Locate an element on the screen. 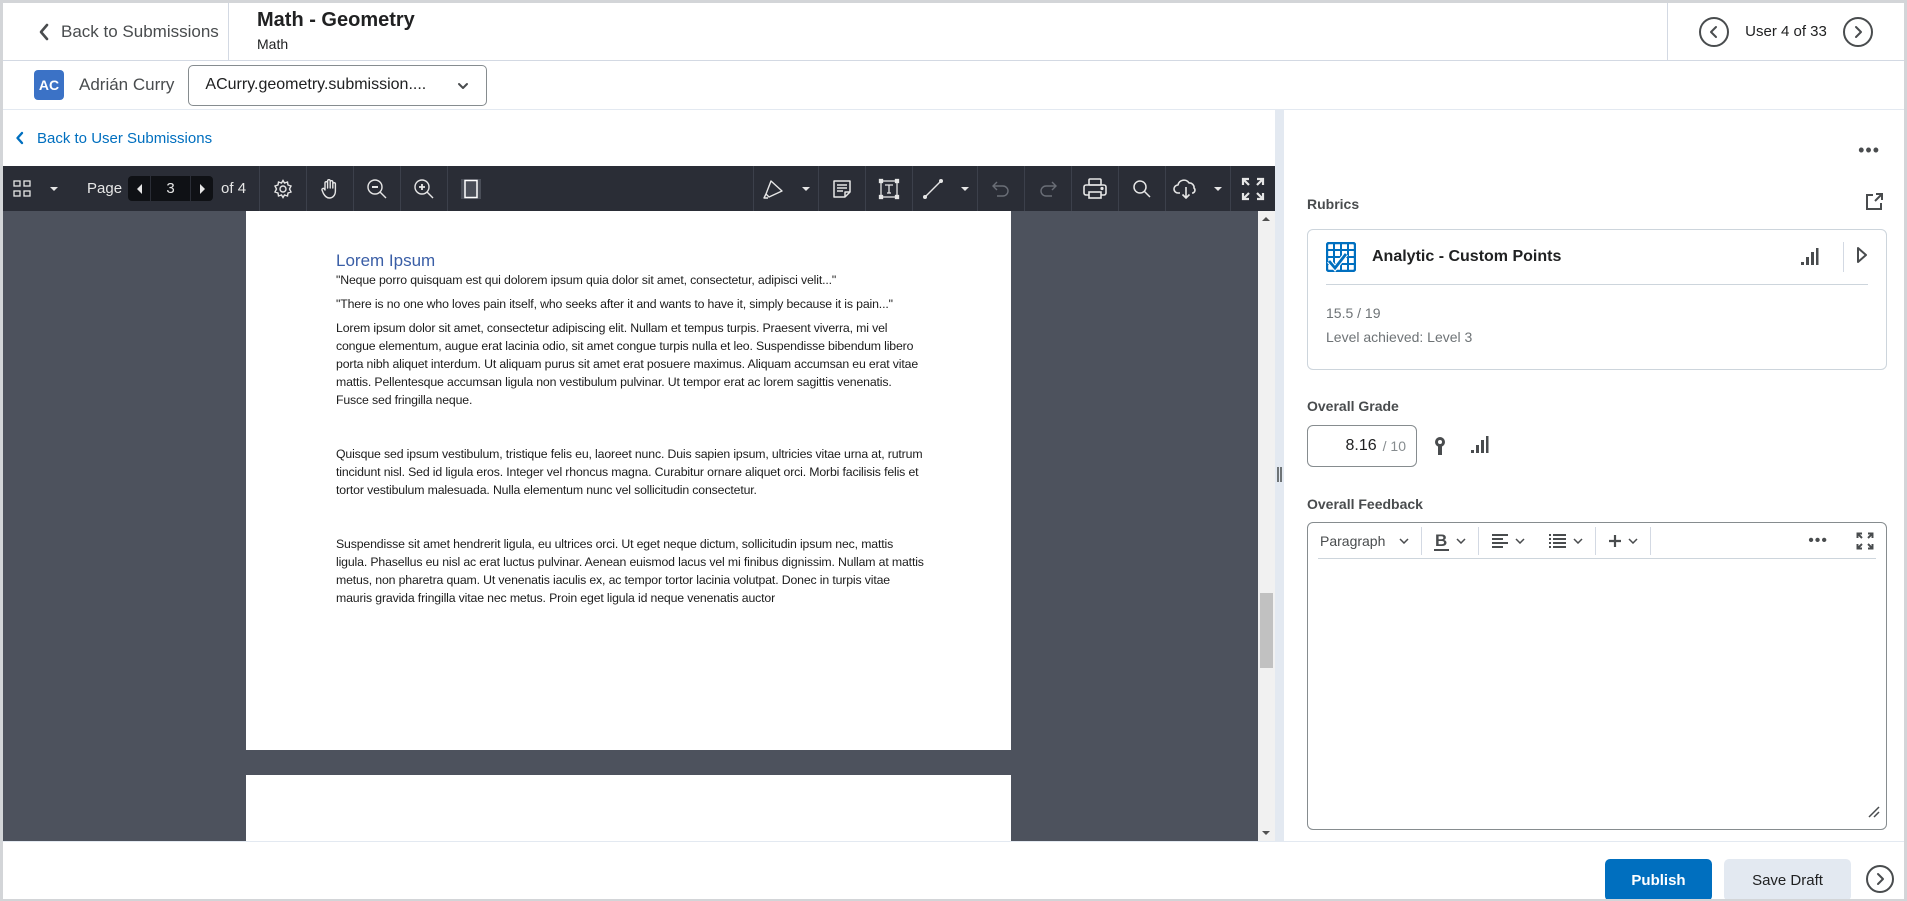 This screenshot has width=1907, height=901. rubric-name: Analytic - Custom Points is located at coordinates (1467, 256).